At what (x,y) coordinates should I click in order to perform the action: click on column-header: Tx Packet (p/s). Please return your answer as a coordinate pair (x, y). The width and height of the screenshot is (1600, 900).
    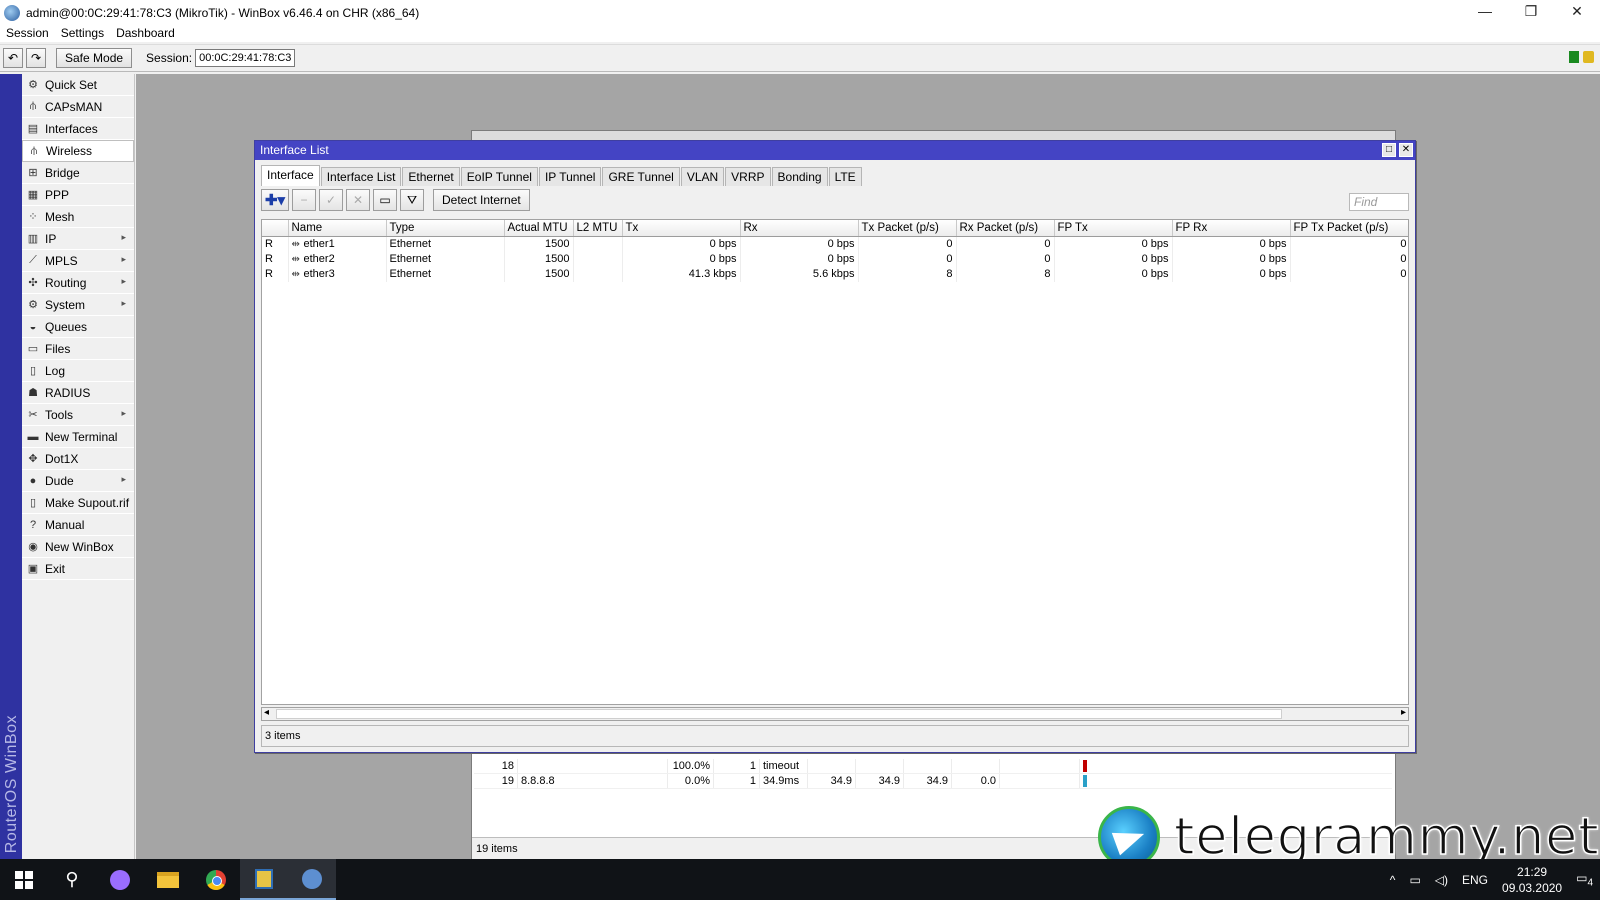
    Looking at the image, I should click on (907, 228).